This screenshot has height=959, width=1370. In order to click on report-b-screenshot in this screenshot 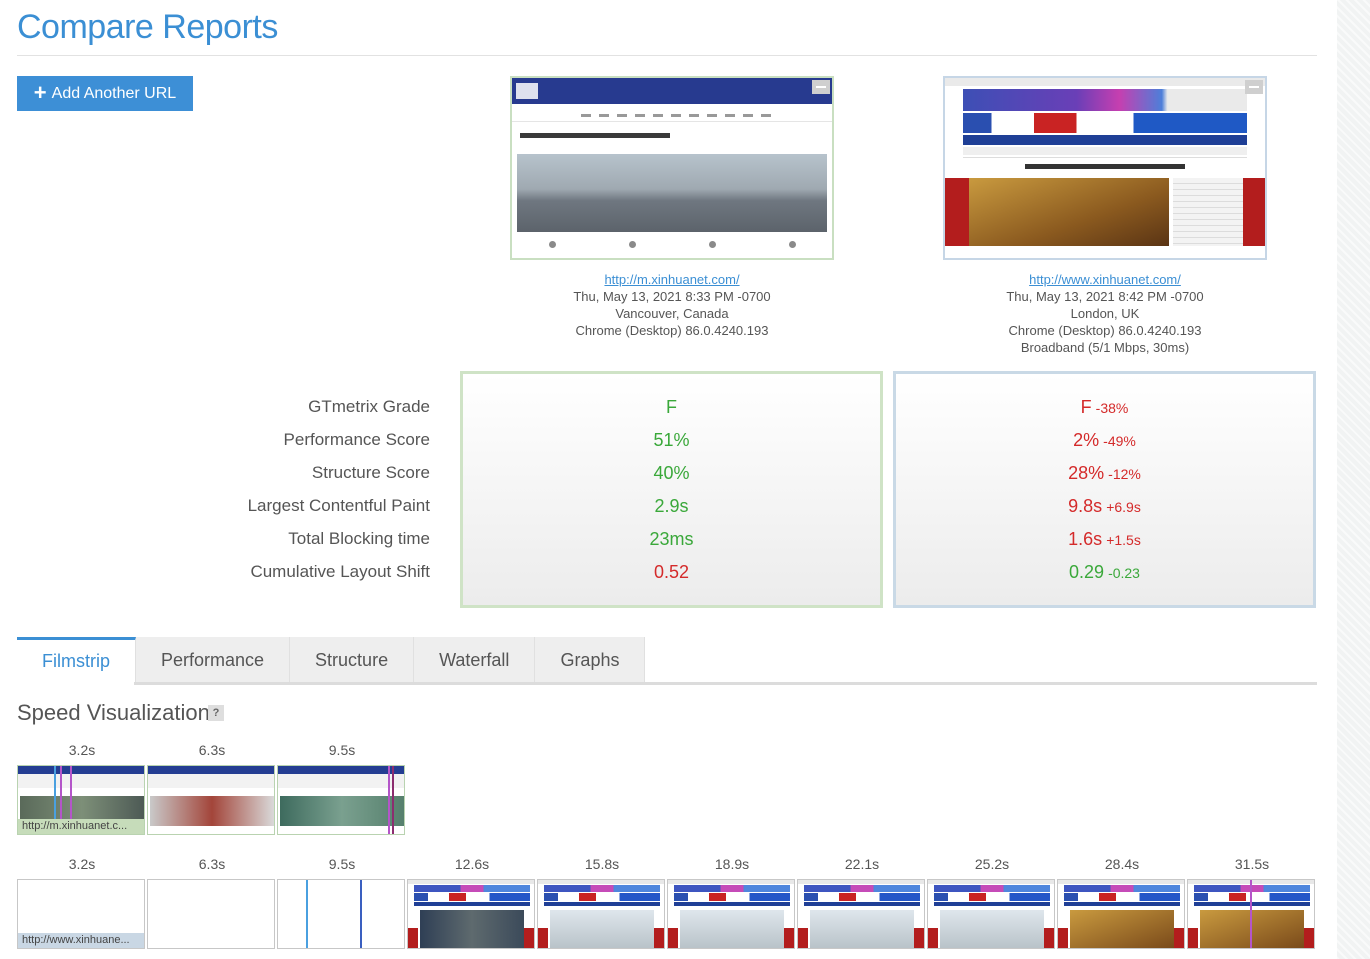, I will do `click(1105, 168)`.